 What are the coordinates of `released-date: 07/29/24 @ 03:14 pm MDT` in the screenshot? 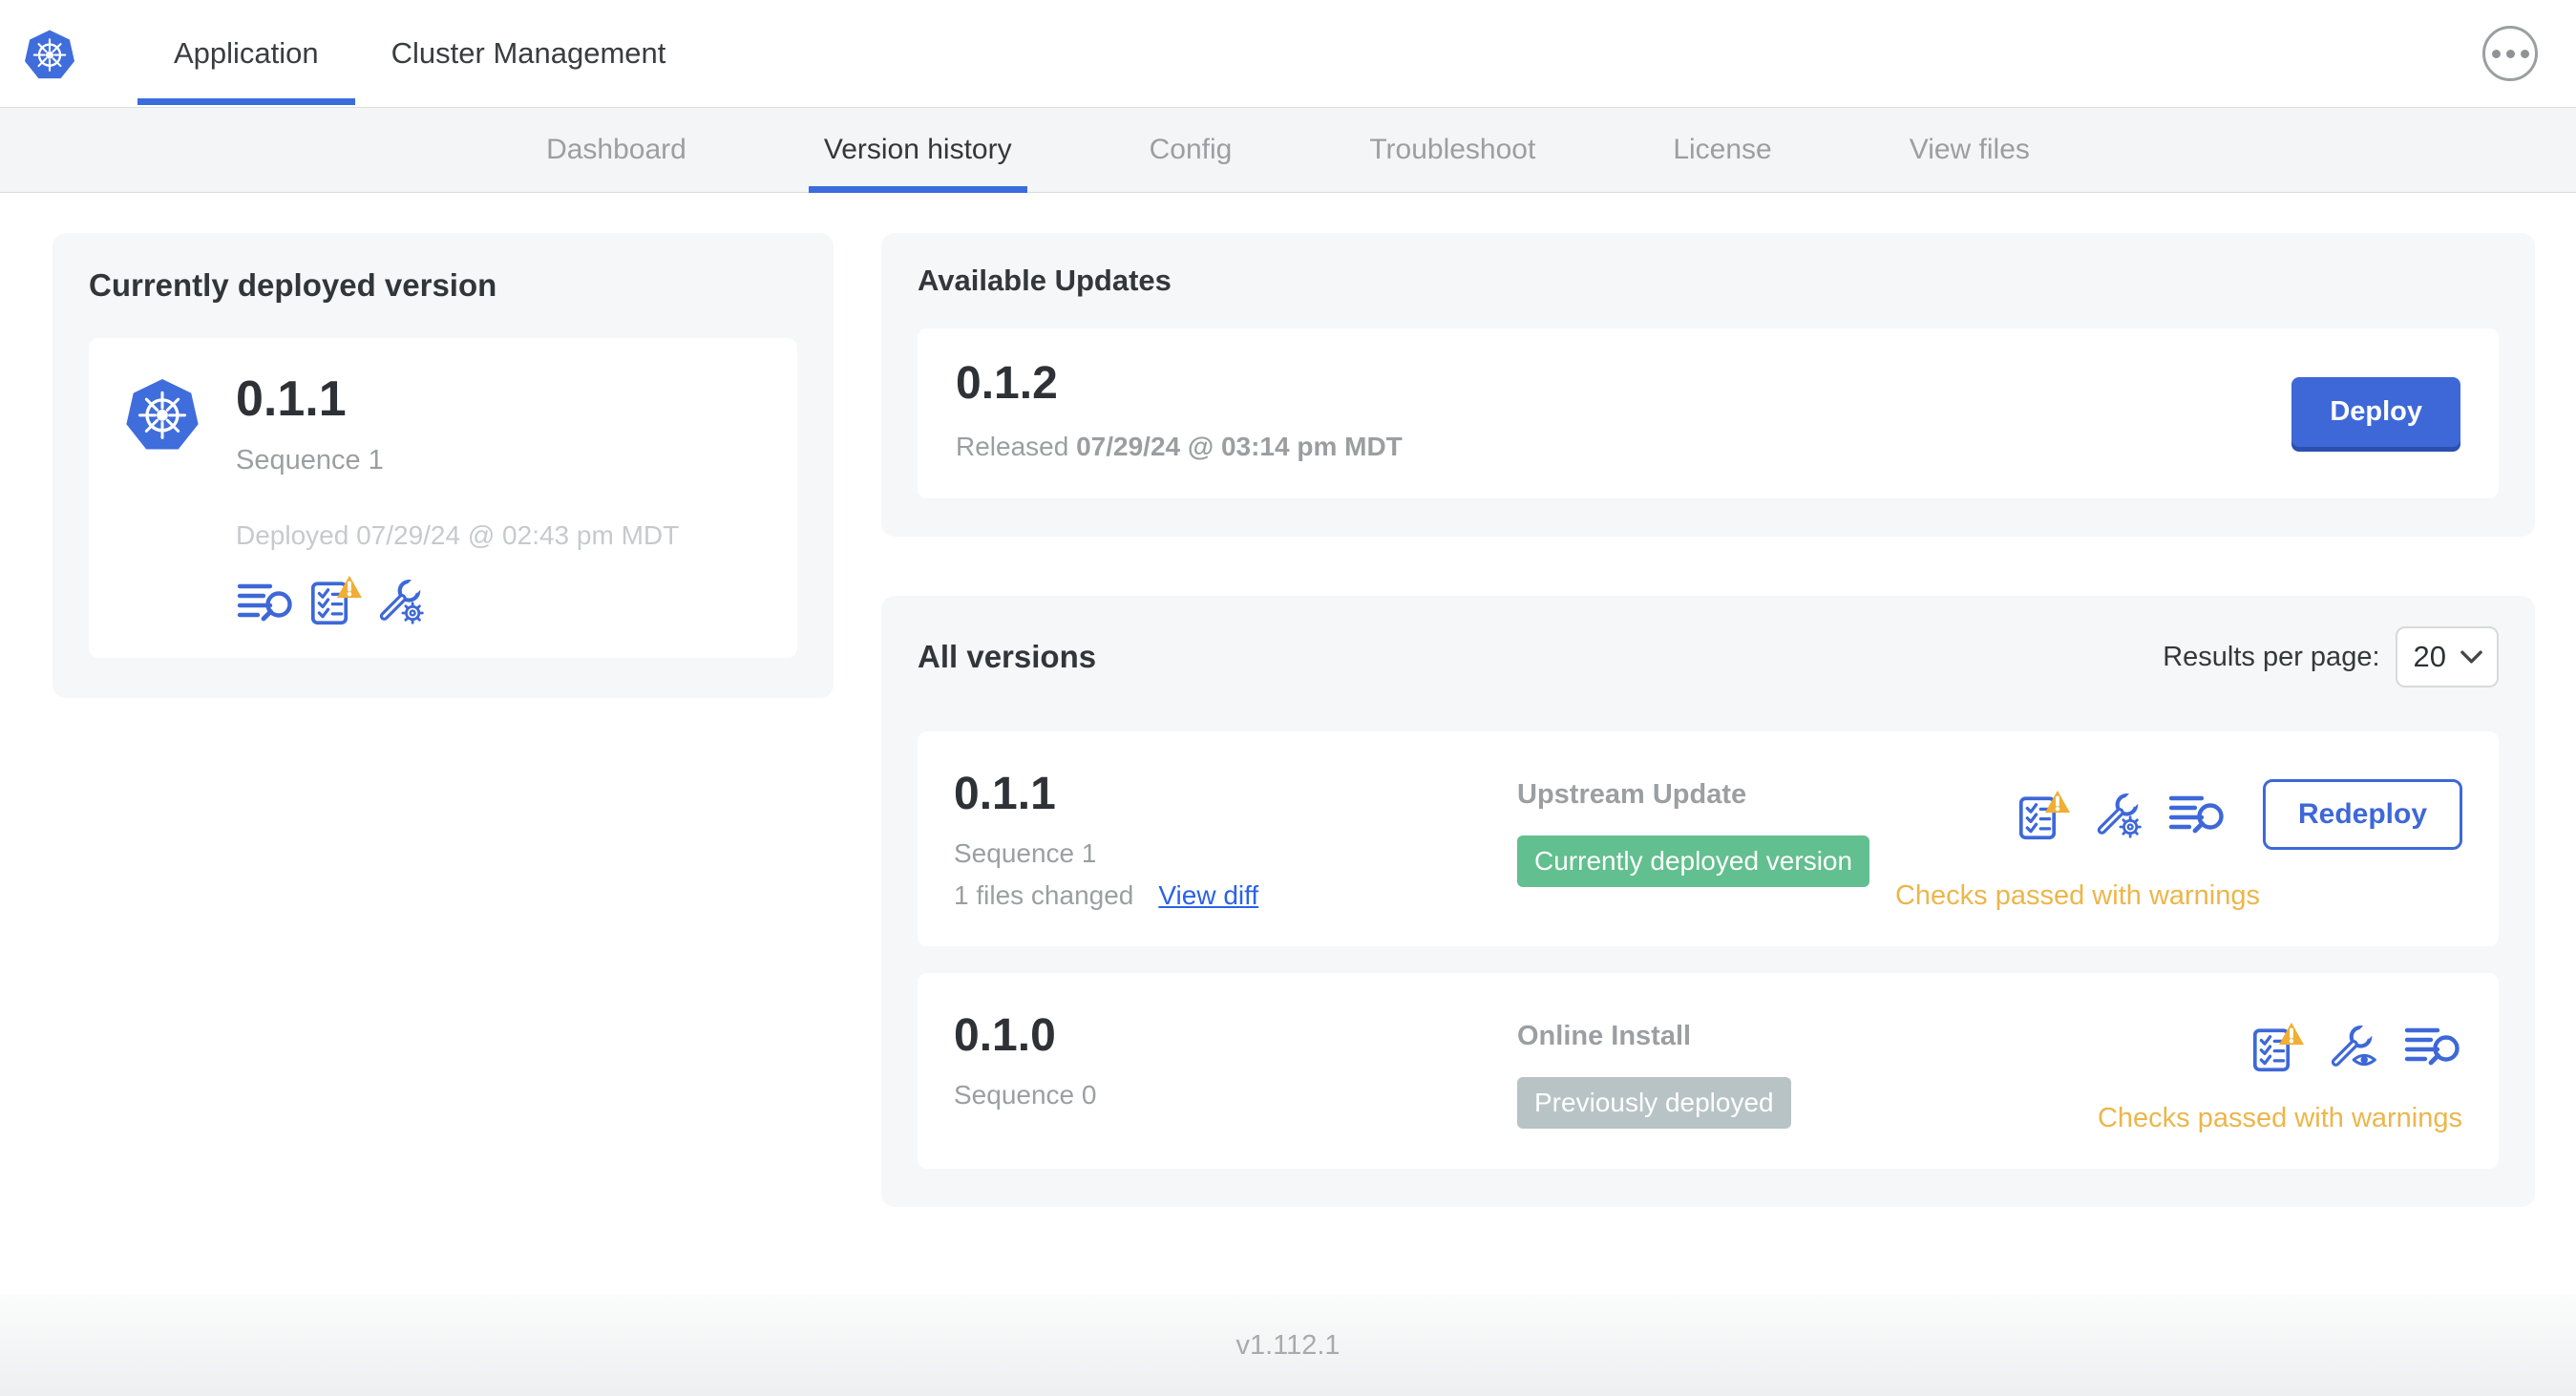 It's located at (1239, 446).